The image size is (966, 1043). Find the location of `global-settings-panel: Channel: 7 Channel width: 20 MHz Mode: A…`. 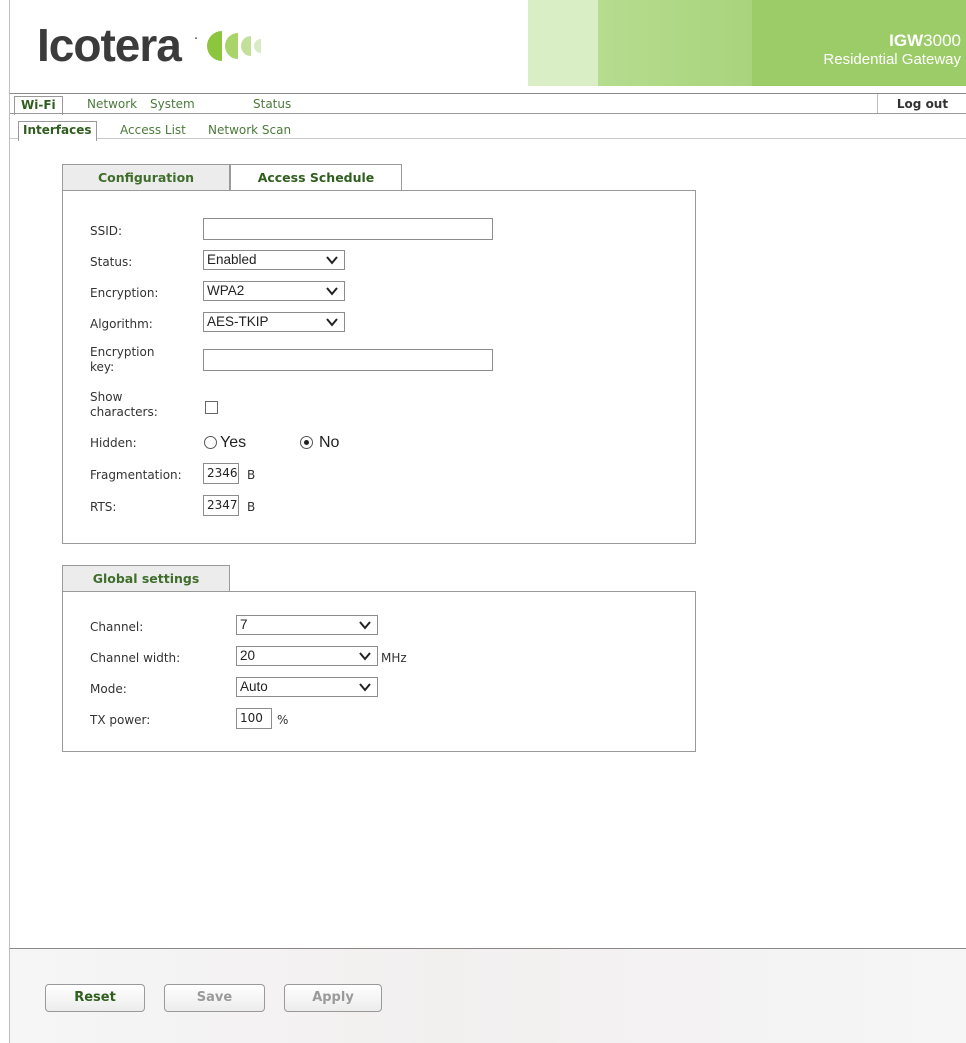

global-settings-panel: Channel: 7 Channel width: 20 MHz Mode: A… is located at coordinates (379, 671).